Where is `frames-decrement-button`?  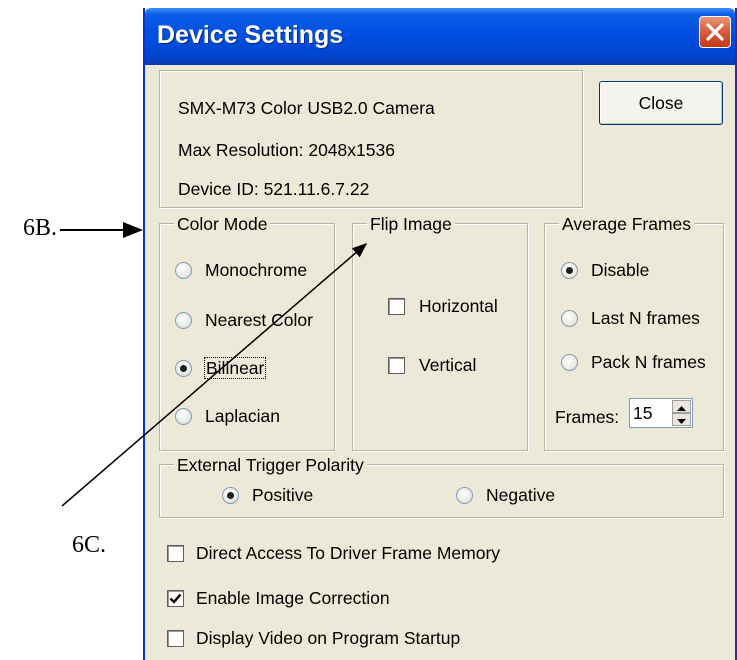 frames-decrement-button is located at coordinates (681, 419).